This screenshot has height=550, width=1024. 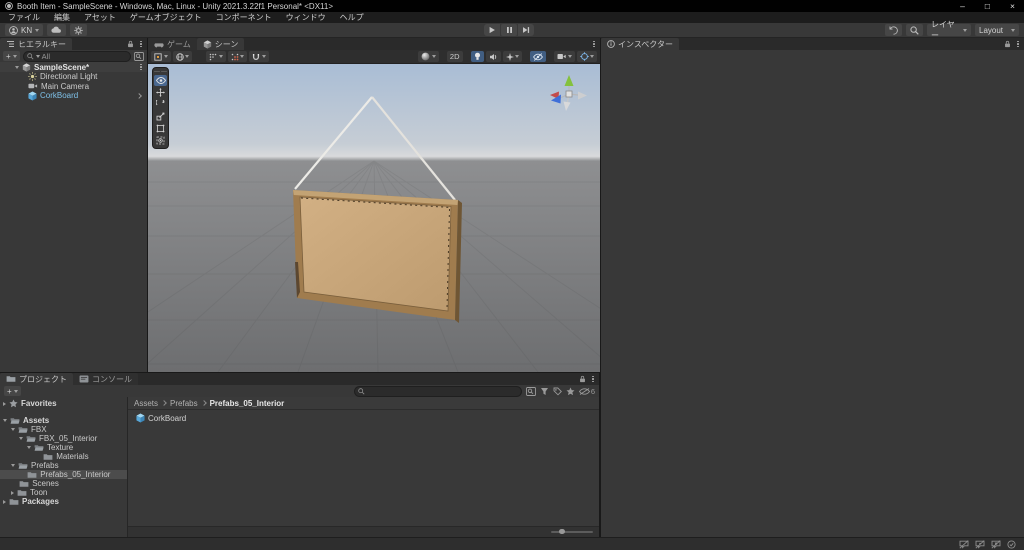 I want to click on scene-lighting-toggle, so click(x=477, y=56).